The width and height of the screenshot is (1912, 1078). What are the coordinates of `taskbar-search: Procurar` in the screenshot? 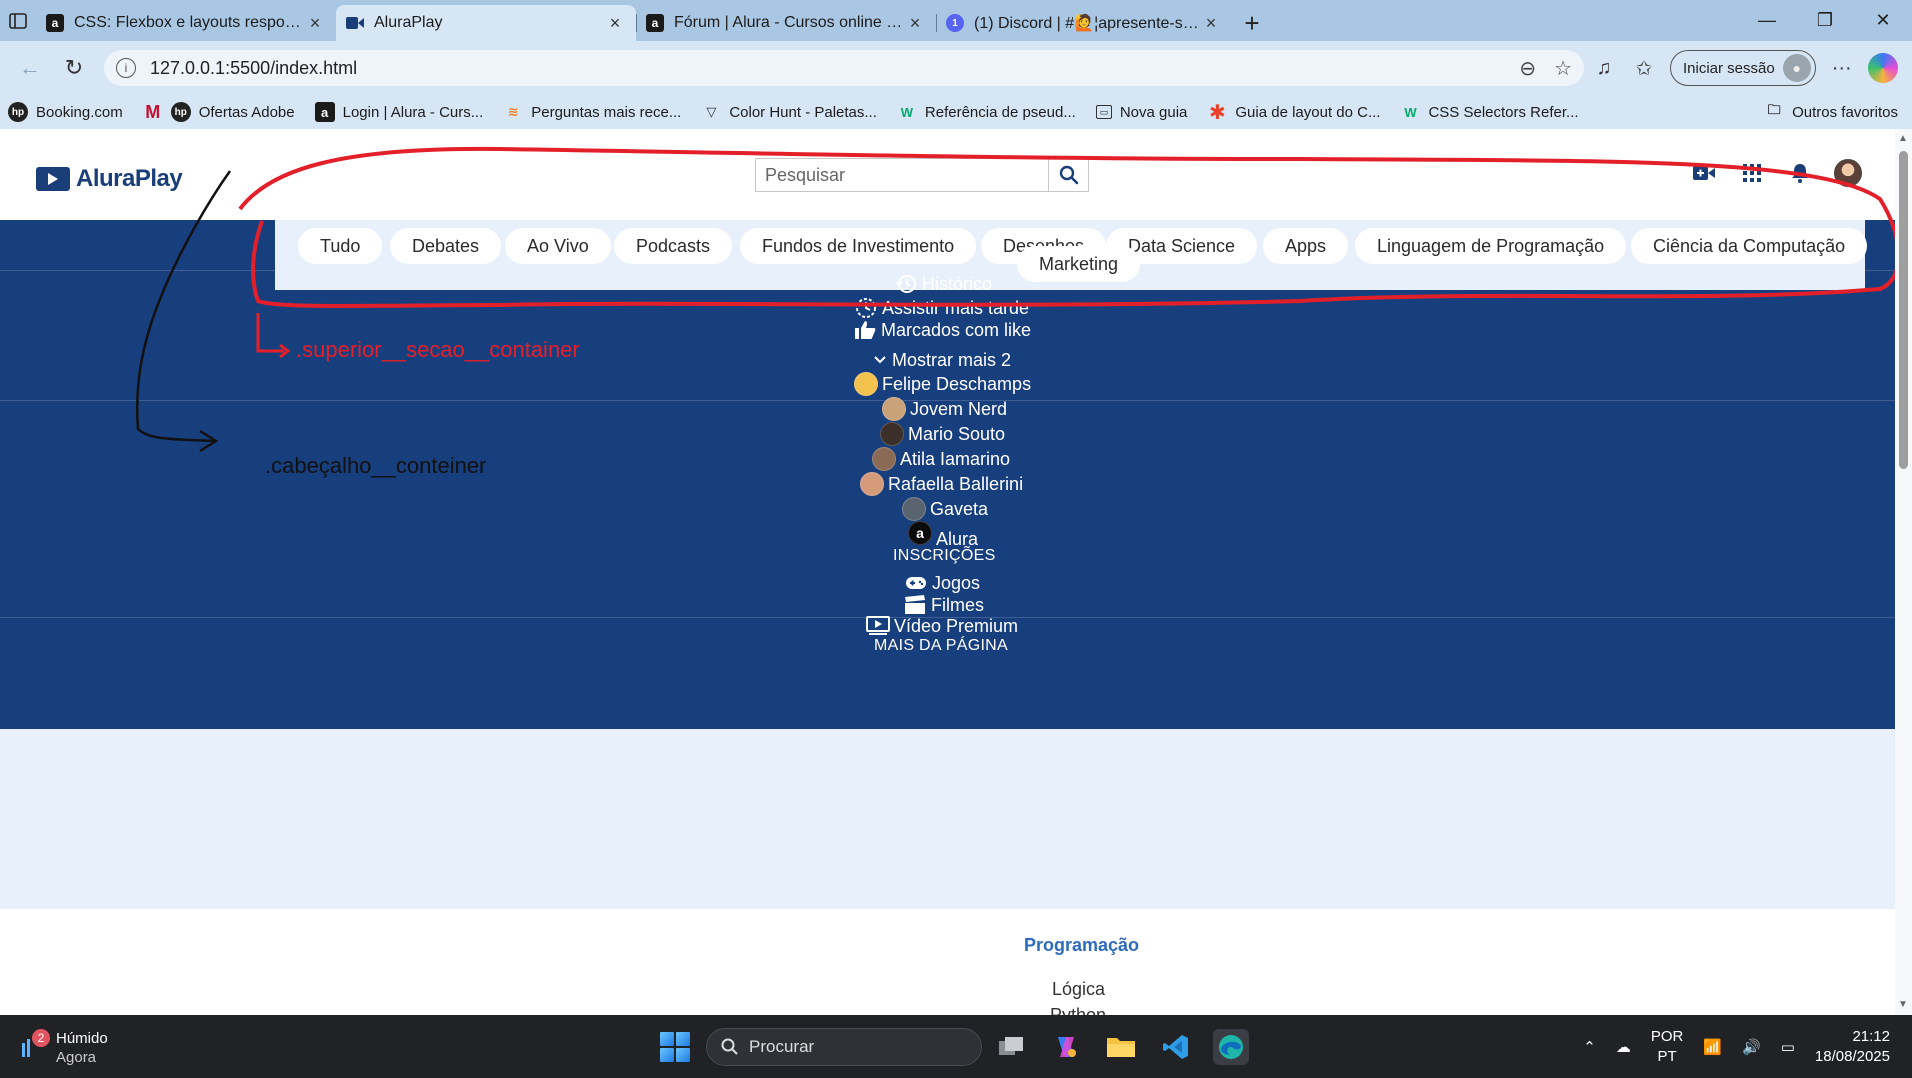 It's located at (844, 1047).